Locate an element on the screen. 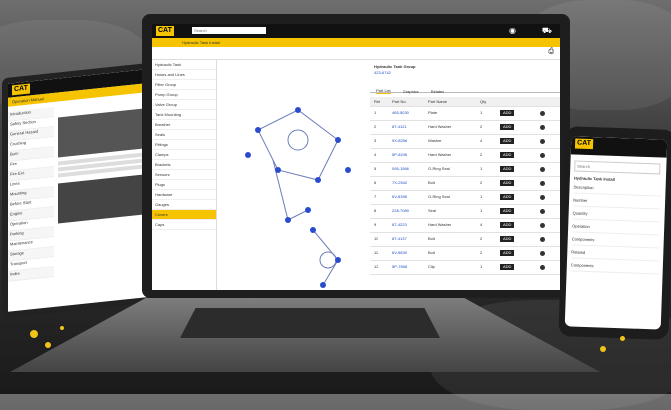 Image resolution: width=671 pixels, height=410 pixels. table-row: 1 465-5030 Plate 1 ADD is located at coordinates (465, 114).